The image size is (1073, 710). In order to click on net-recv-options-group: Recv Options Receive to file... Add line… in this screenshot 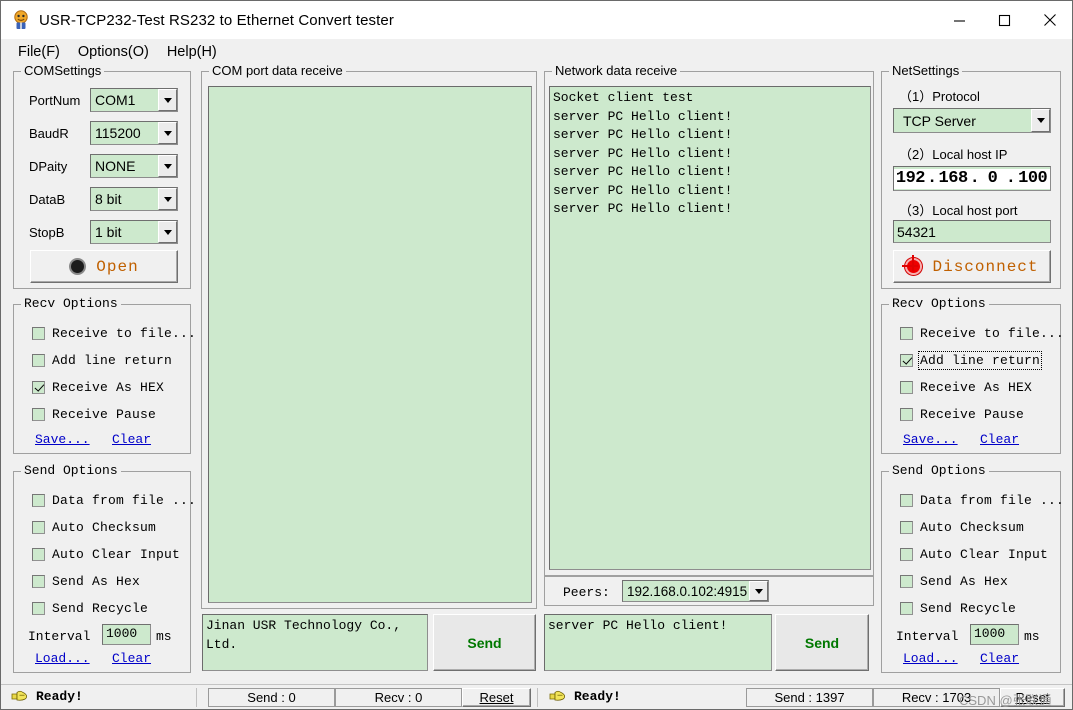, I will do `click(972, 375)`.